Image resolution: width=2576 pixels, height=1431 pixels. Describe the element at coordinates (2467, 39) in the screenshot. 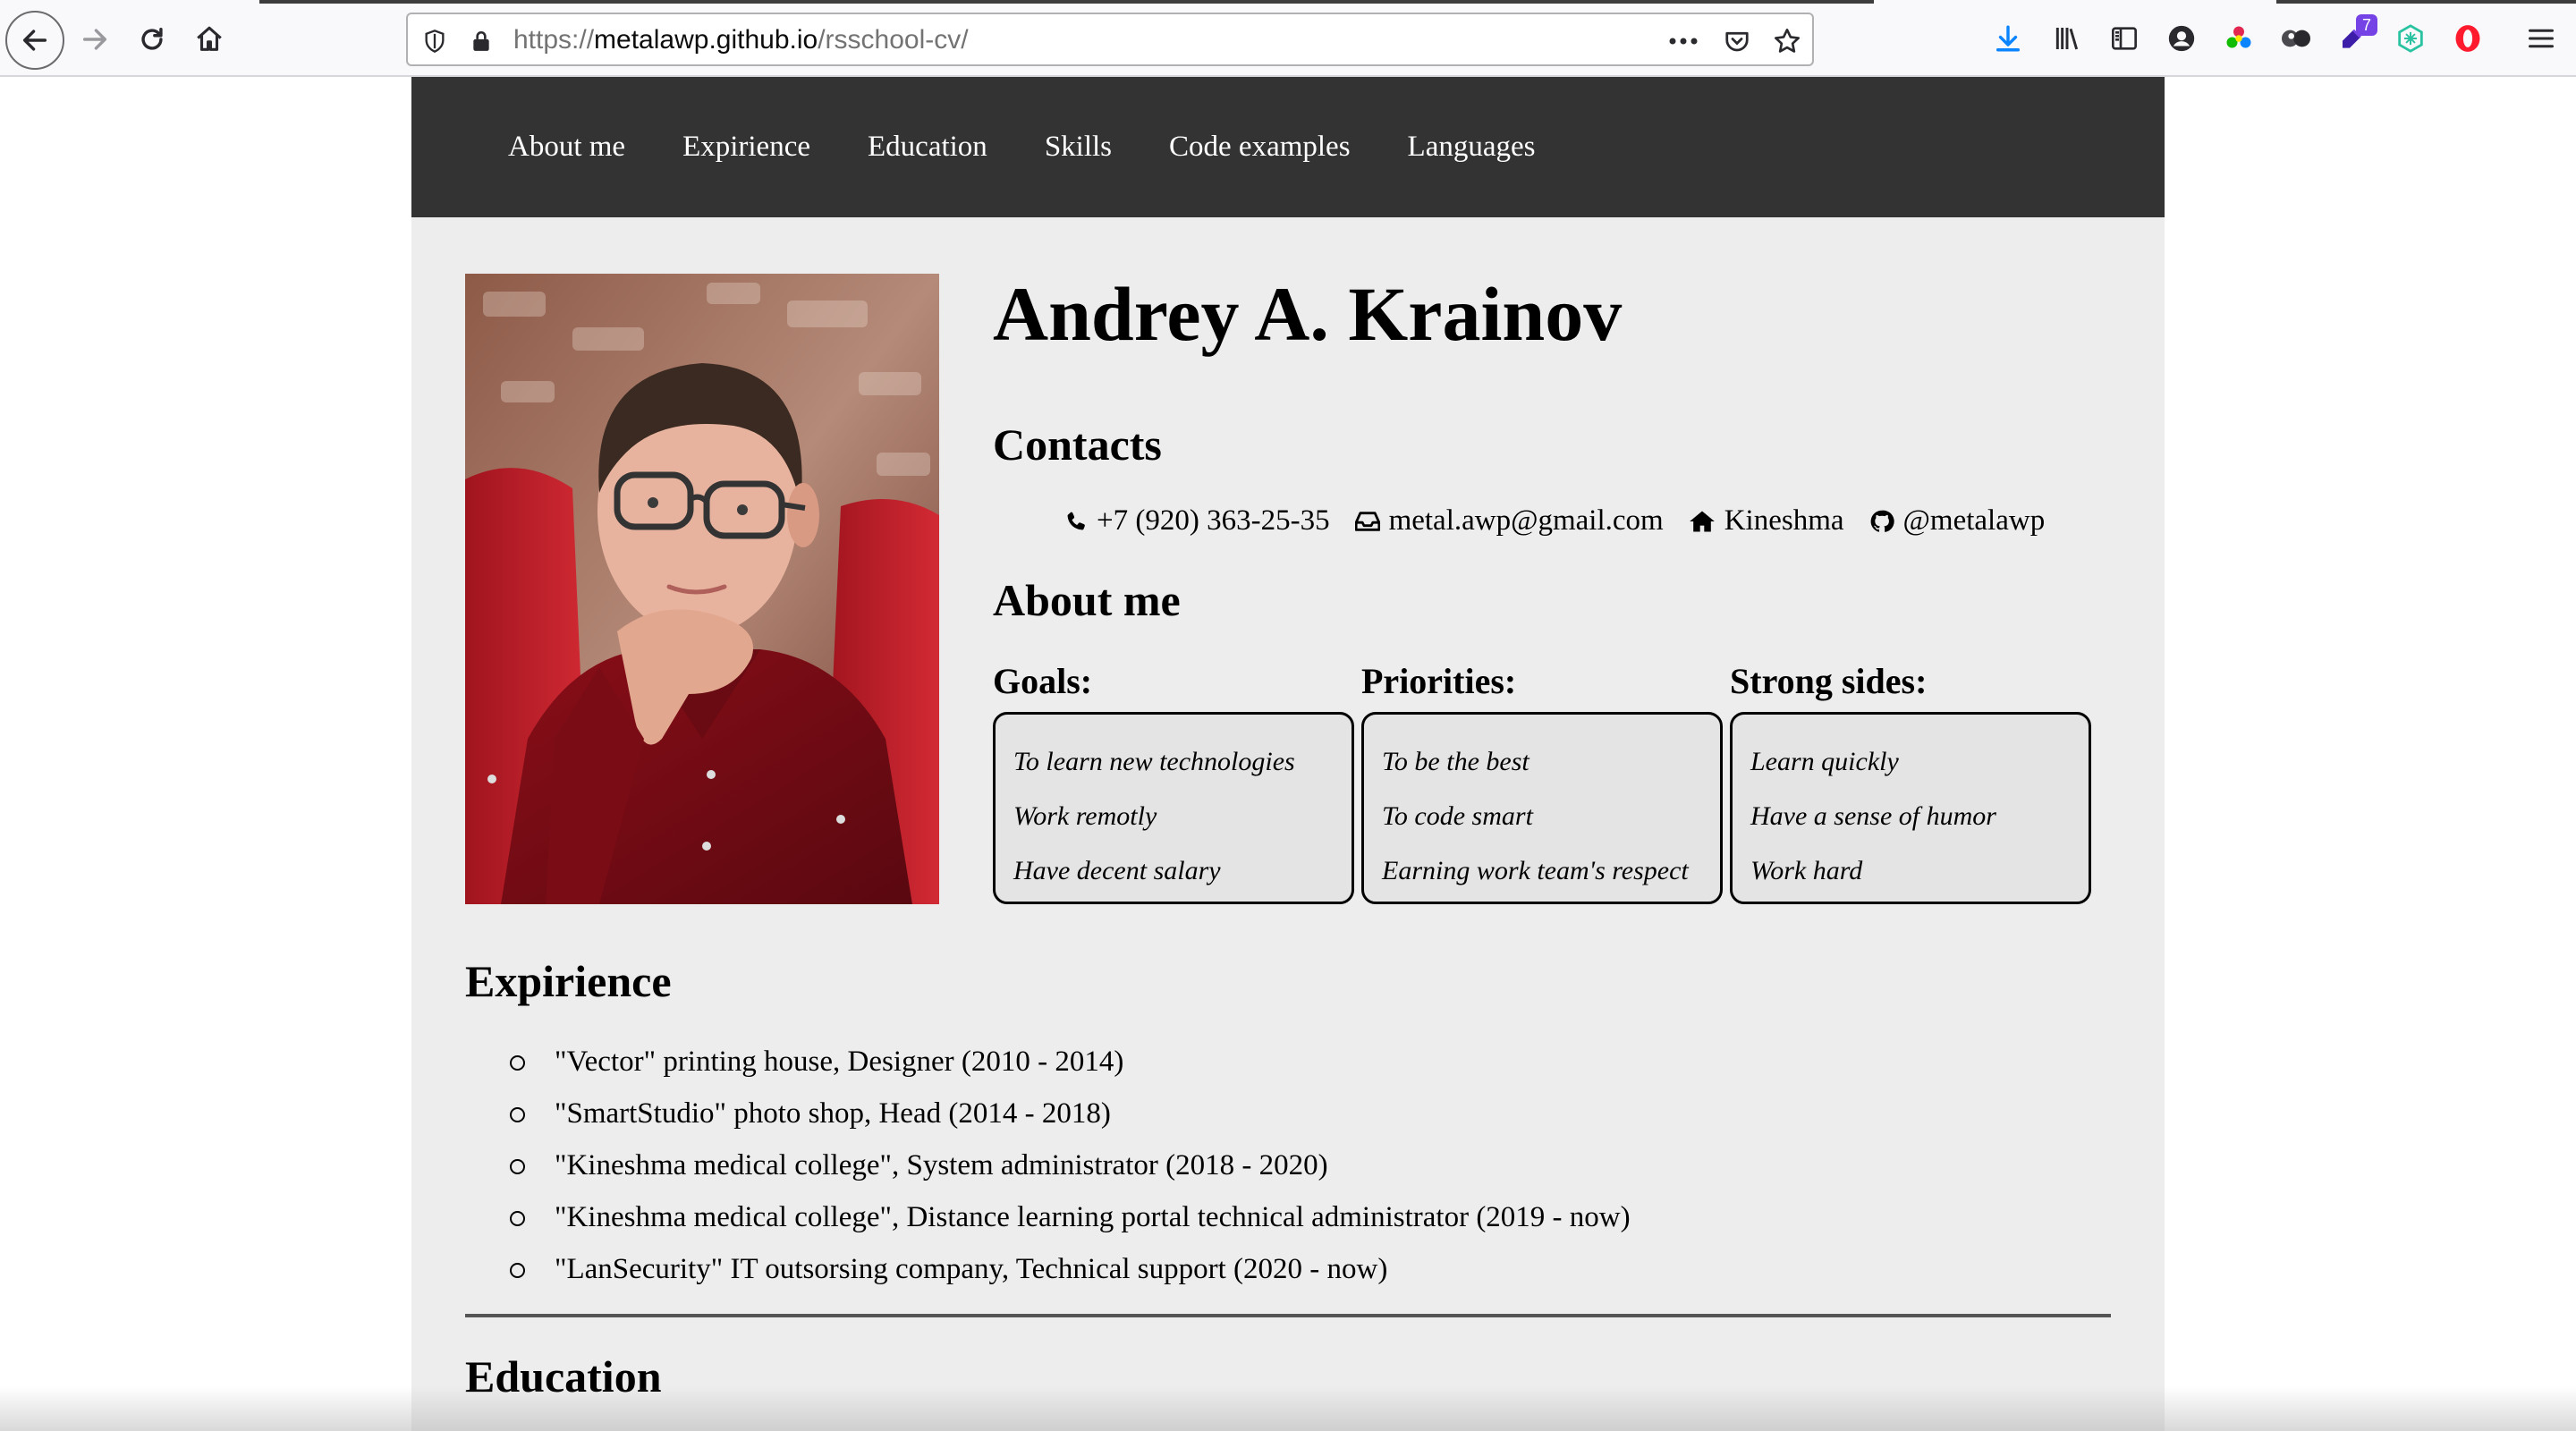

I see `opera-icon` at that location.